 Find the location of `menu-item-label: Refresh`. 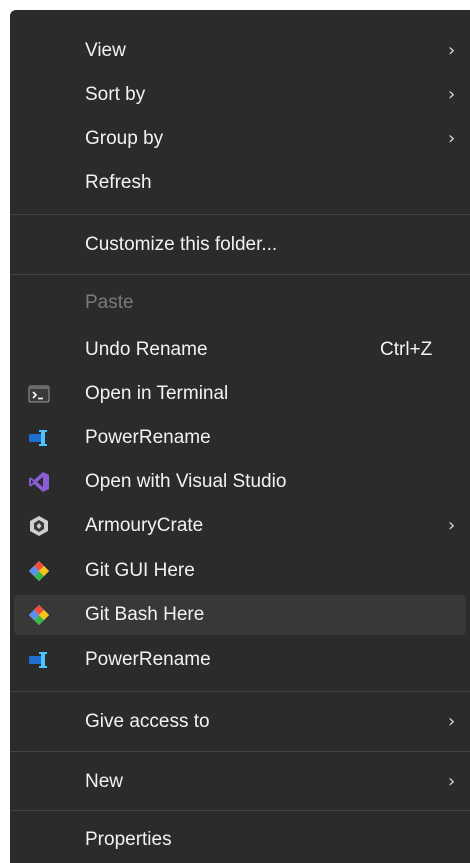

menu-item-label: Refresh is located at coordinates (118, 182).